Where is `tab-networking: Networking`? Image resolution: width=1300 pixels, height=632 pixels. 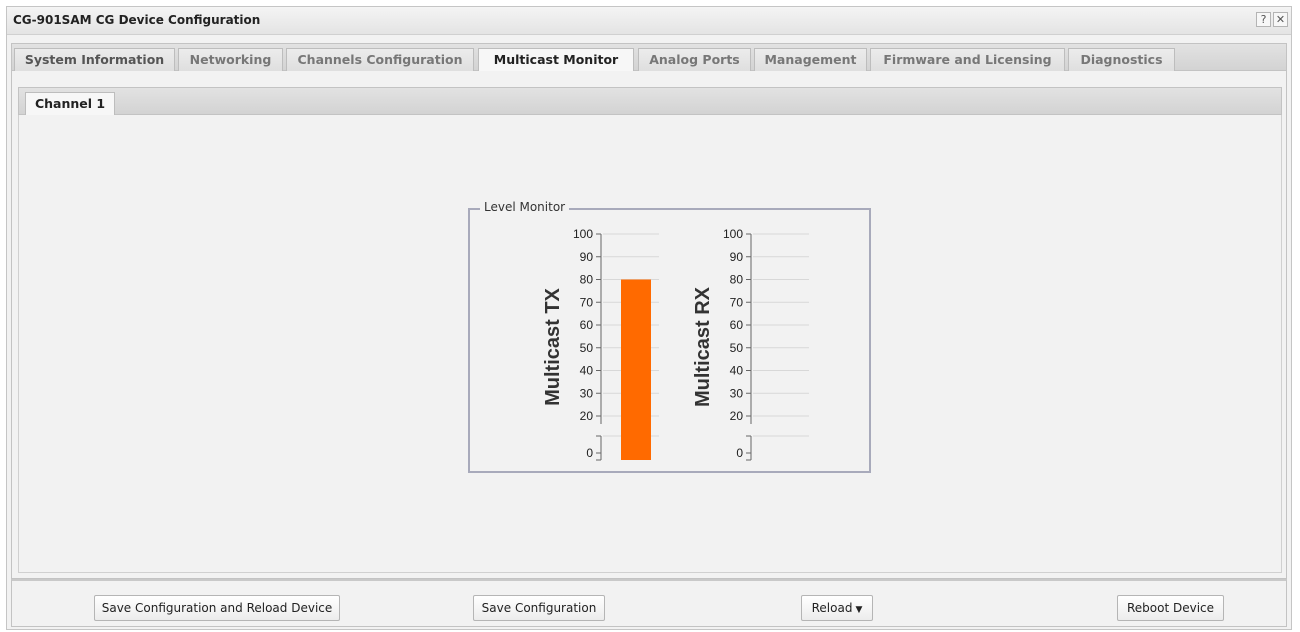
tab-networking: Networking is located at coordinates (230, 60).